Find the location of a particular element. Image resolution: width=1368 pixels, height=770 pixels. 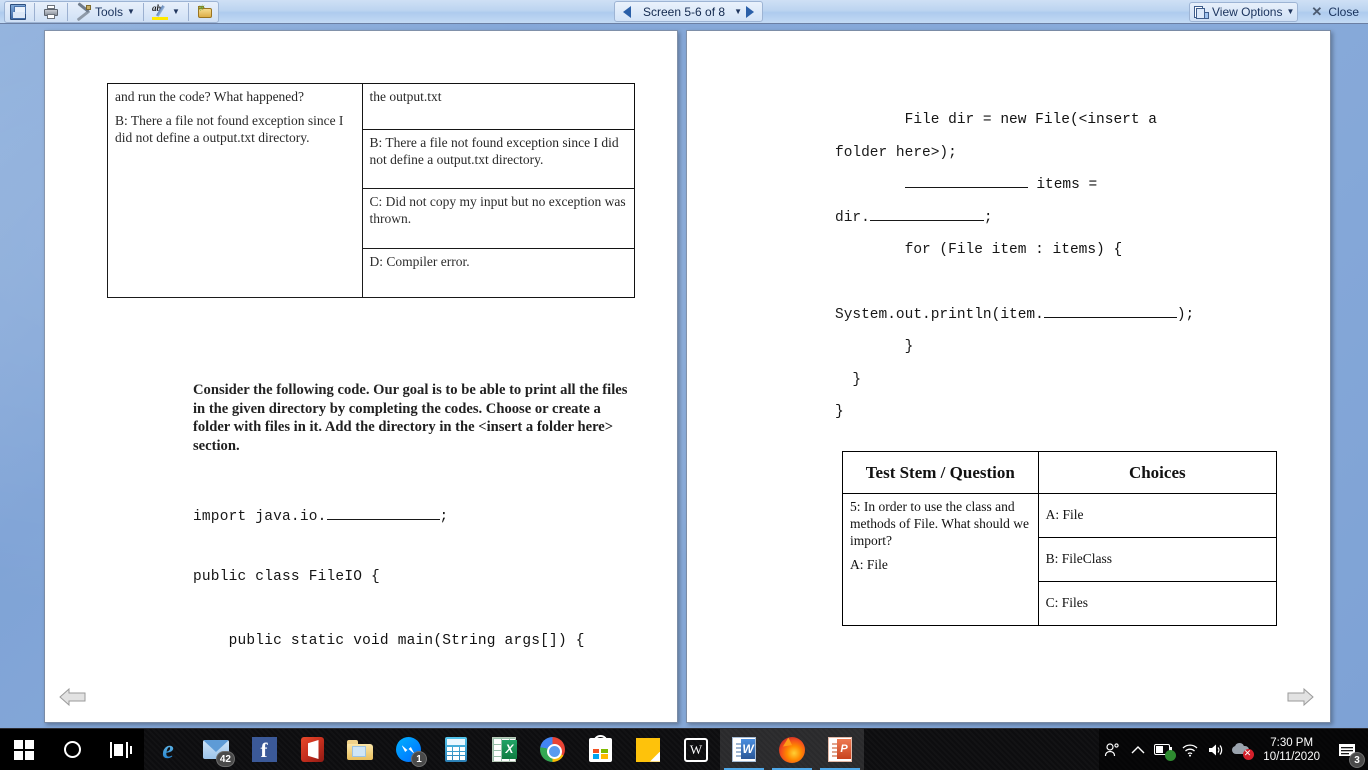

choice-cell: C: Files is located at coordinates (1157, 604).